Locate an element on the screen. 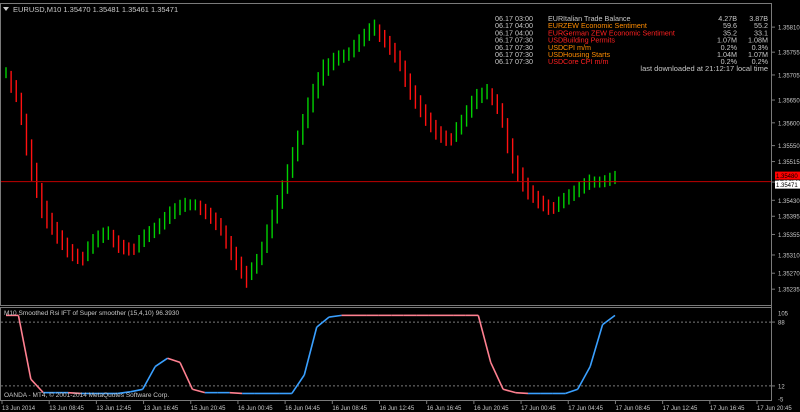  price-tick-label: 1.35755 is located at coordinates (789, 54).